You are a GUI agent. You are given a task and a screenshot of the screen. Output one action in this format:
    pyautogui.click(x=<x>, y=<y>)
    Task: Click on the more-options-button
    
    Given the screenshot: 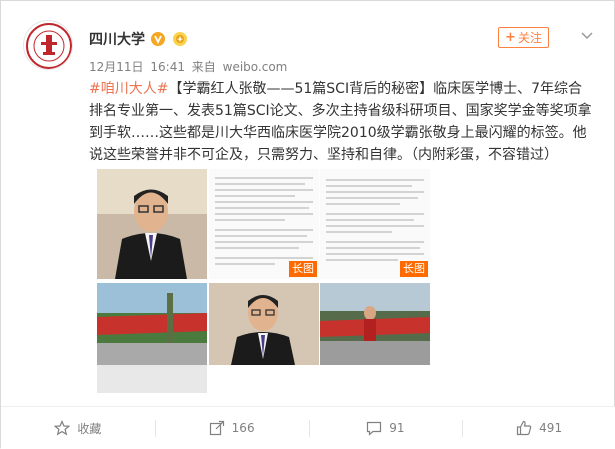 What is the action you would take?
    pyautogui.click(x=587, y=36)
    